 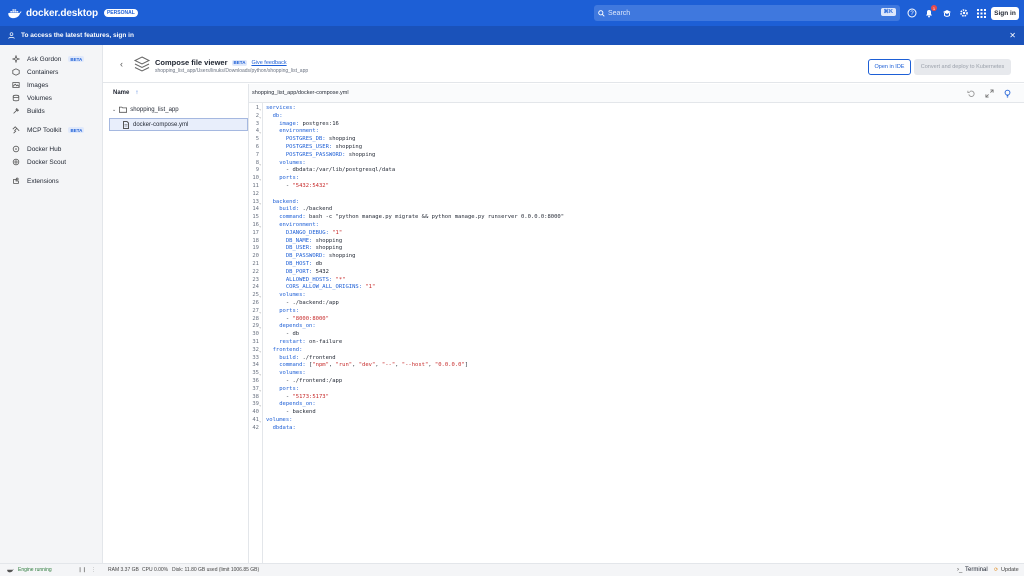 What do you see at coordinates (636, 304) in the screenshot?
I see `code-line: 26 - ./backend:/app` at bounding box center [636, 304].